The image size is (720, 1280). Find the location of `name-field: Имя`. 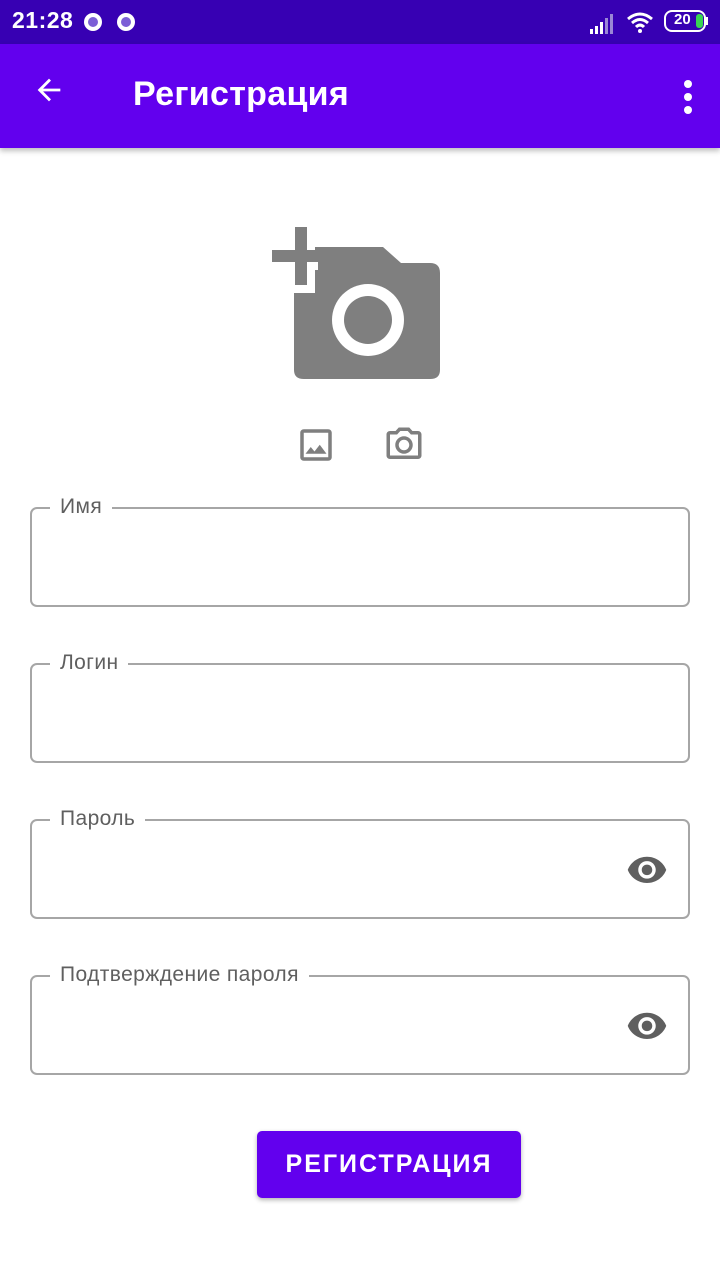

name-field: Имя is located at coordinates (360, 550).